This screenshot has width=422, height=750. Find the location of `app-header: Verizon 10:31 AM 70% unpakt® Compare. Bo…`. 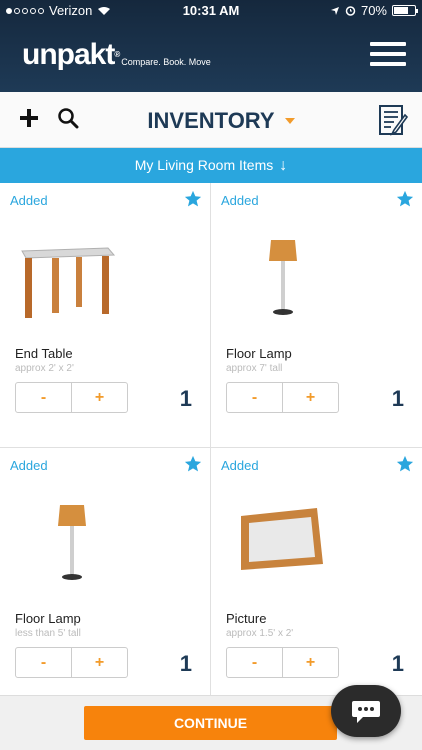

app-header: Verizon 10:31 AM 70% unpakt® Compare. Bo… is located at coordinates (211, 46).